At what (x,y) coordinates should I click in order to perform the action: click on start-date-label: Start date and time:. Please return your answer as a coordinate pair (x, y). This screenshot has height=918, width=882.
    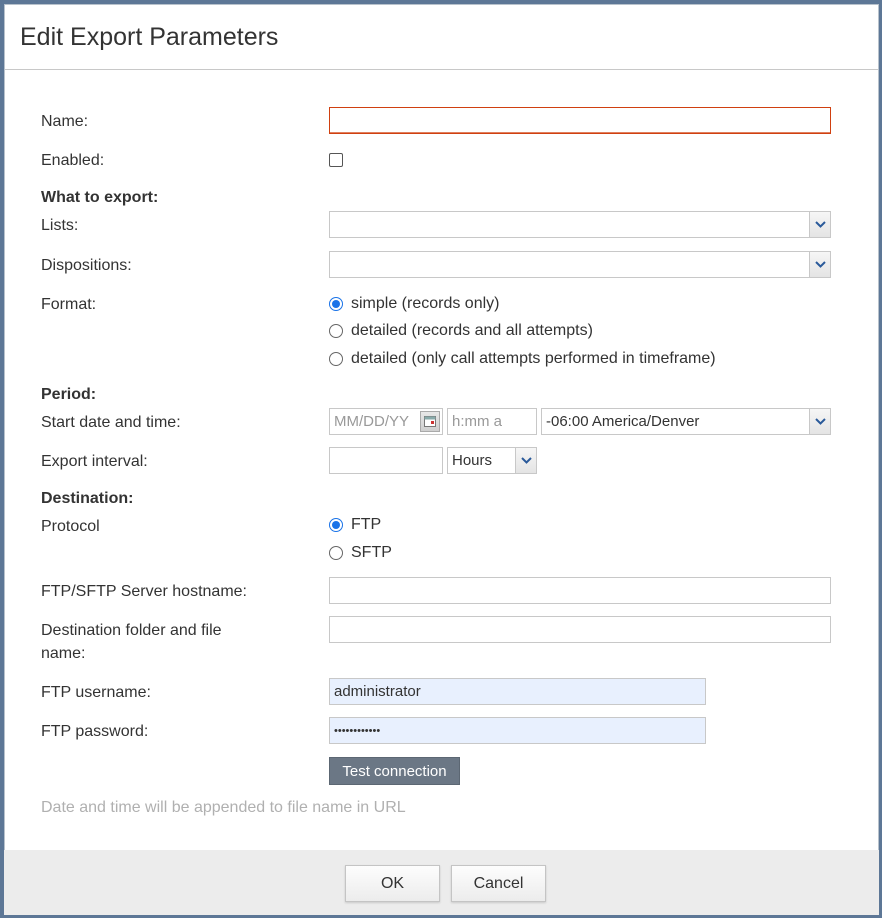
    Looking at the image, I should click on (111, 422).